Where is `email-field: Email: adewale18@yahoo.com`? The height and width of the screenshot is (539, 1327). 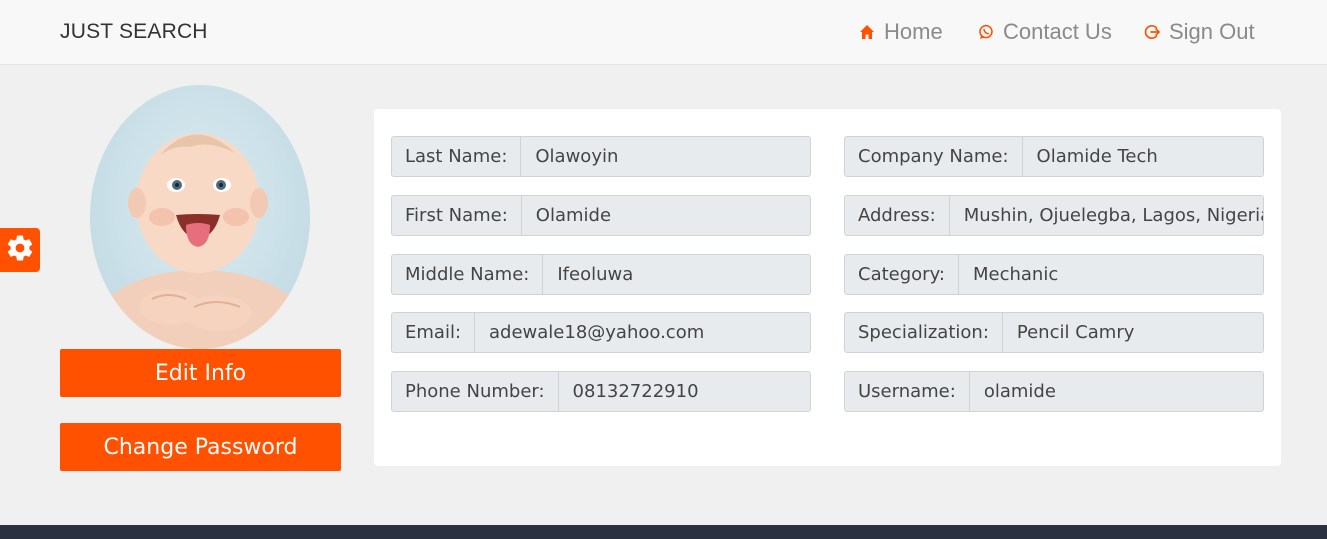 email-field: Email: adewale18@yahoo.com is located at coordinates (601, 332).